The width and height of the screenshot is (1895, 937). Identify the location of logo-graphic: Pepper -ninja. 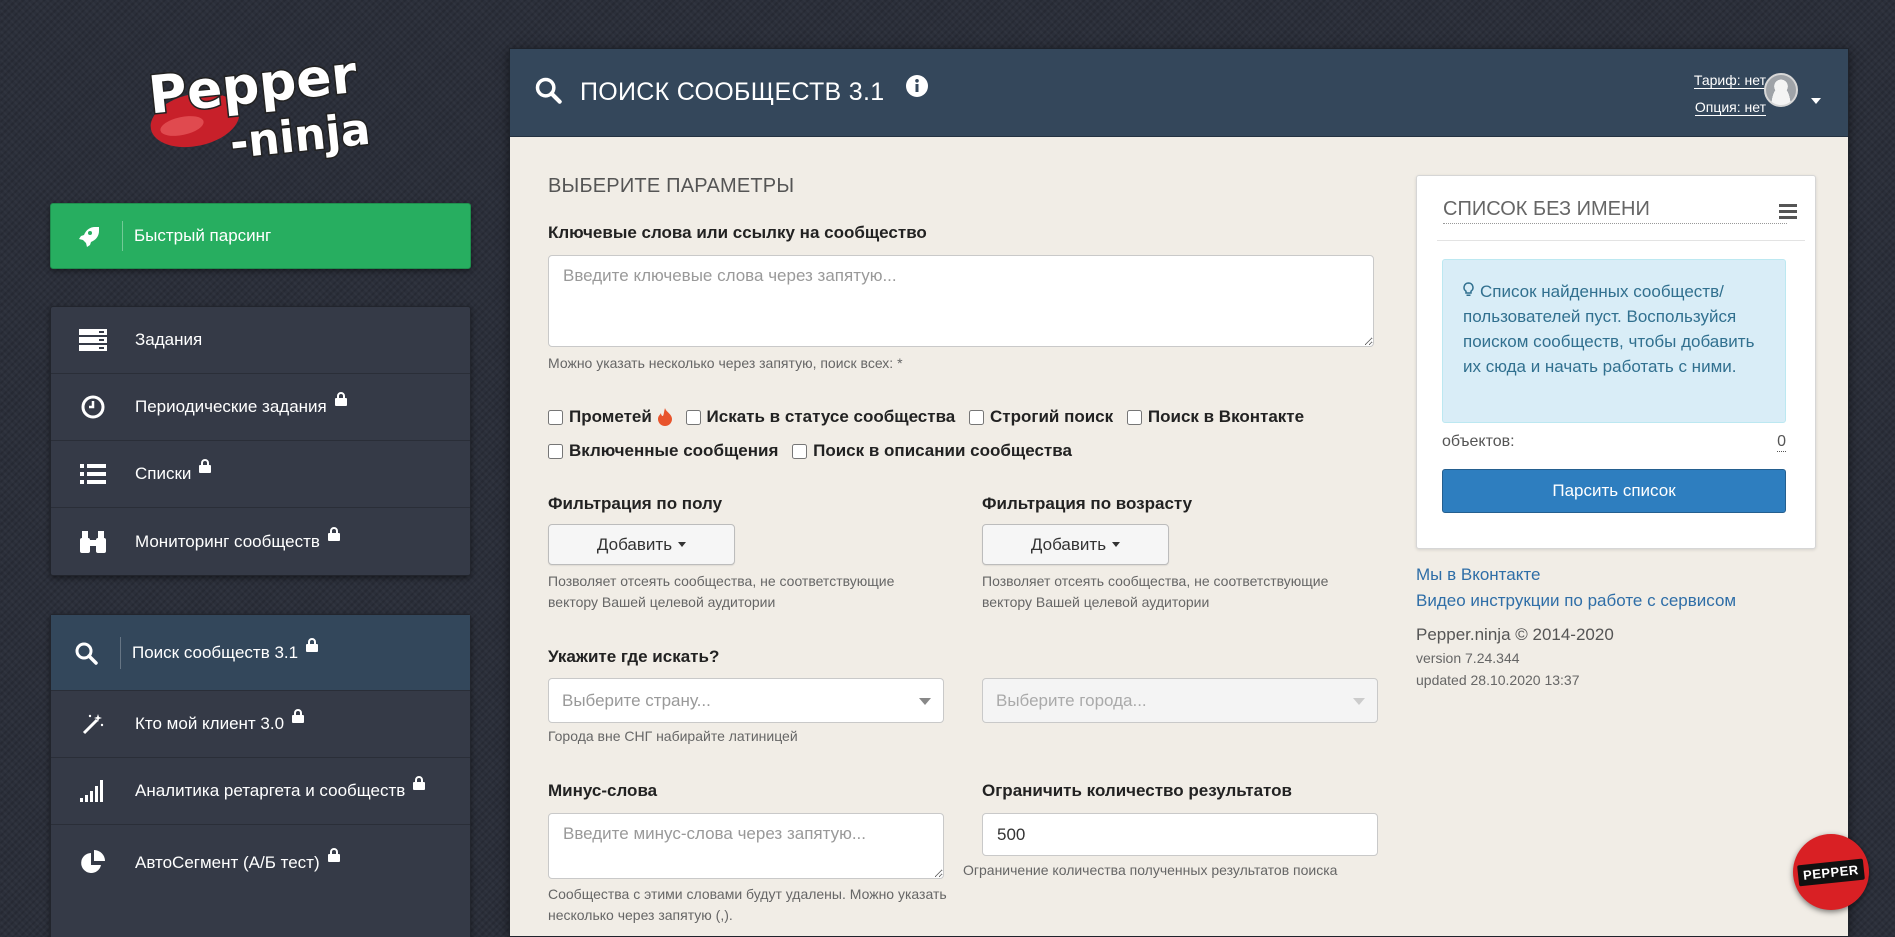
(259, 106).